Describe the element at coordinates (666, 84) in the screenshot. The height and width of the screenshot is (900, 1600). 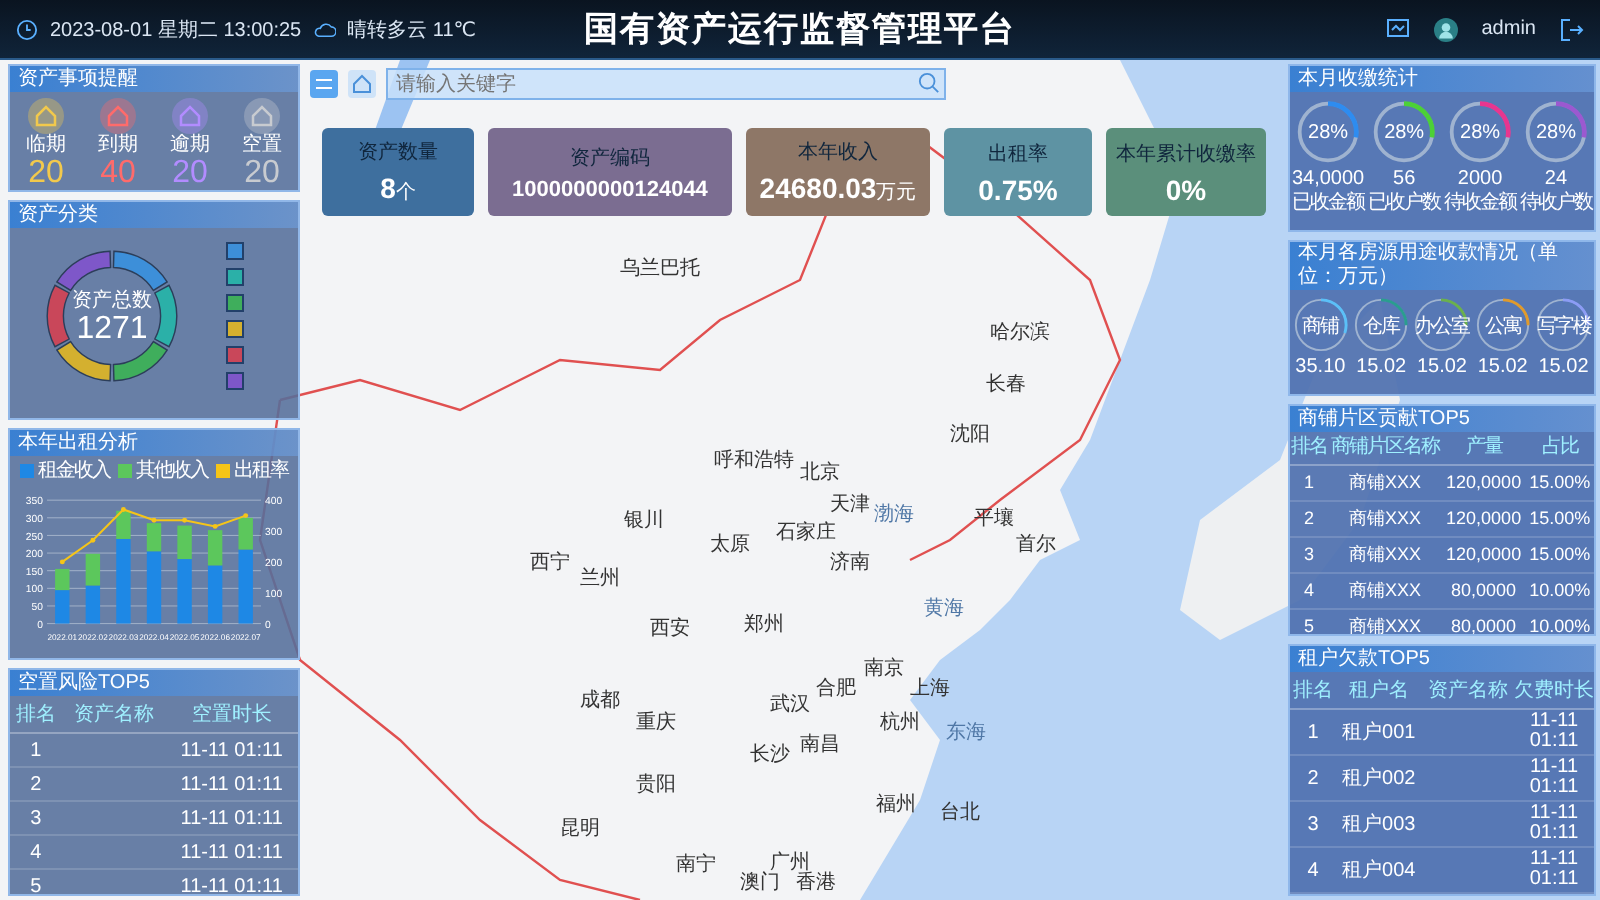
I see `search-field: 请输入关键字` at that location.